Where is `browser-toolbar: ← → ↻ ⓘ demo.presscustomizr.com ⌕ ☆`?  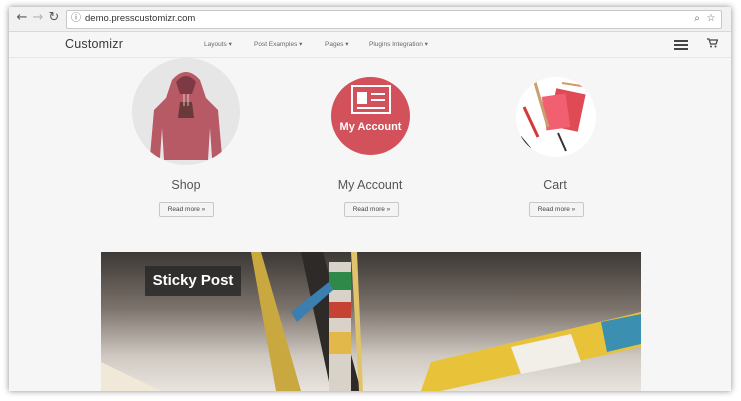
browser-toolbar: ← → ↻ ⓘ demo.presscustomizr.com ⌕ ☆ is located at coordinates (370, 19).